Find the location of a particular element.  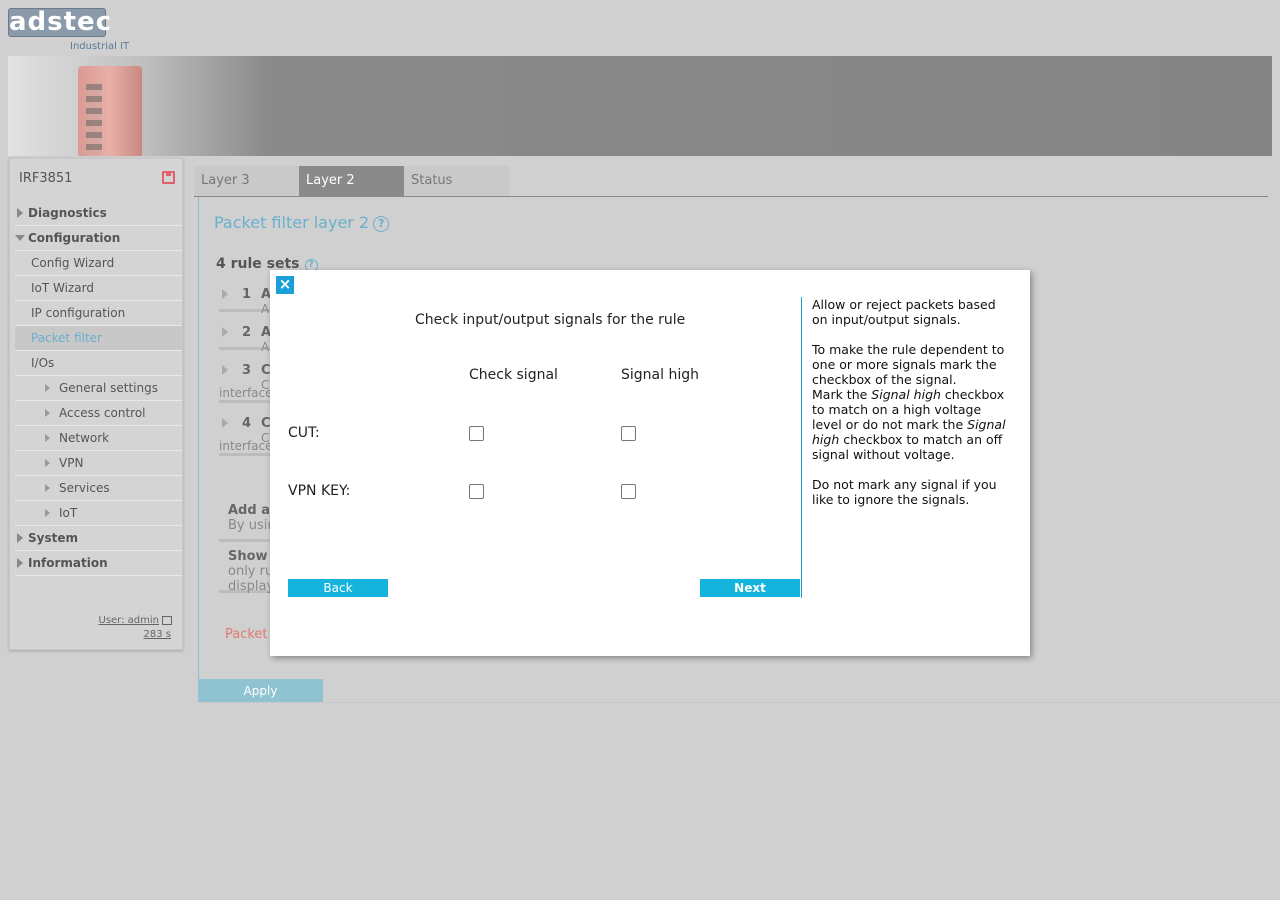

content-bottom-line is located at coordinates (737, 702).